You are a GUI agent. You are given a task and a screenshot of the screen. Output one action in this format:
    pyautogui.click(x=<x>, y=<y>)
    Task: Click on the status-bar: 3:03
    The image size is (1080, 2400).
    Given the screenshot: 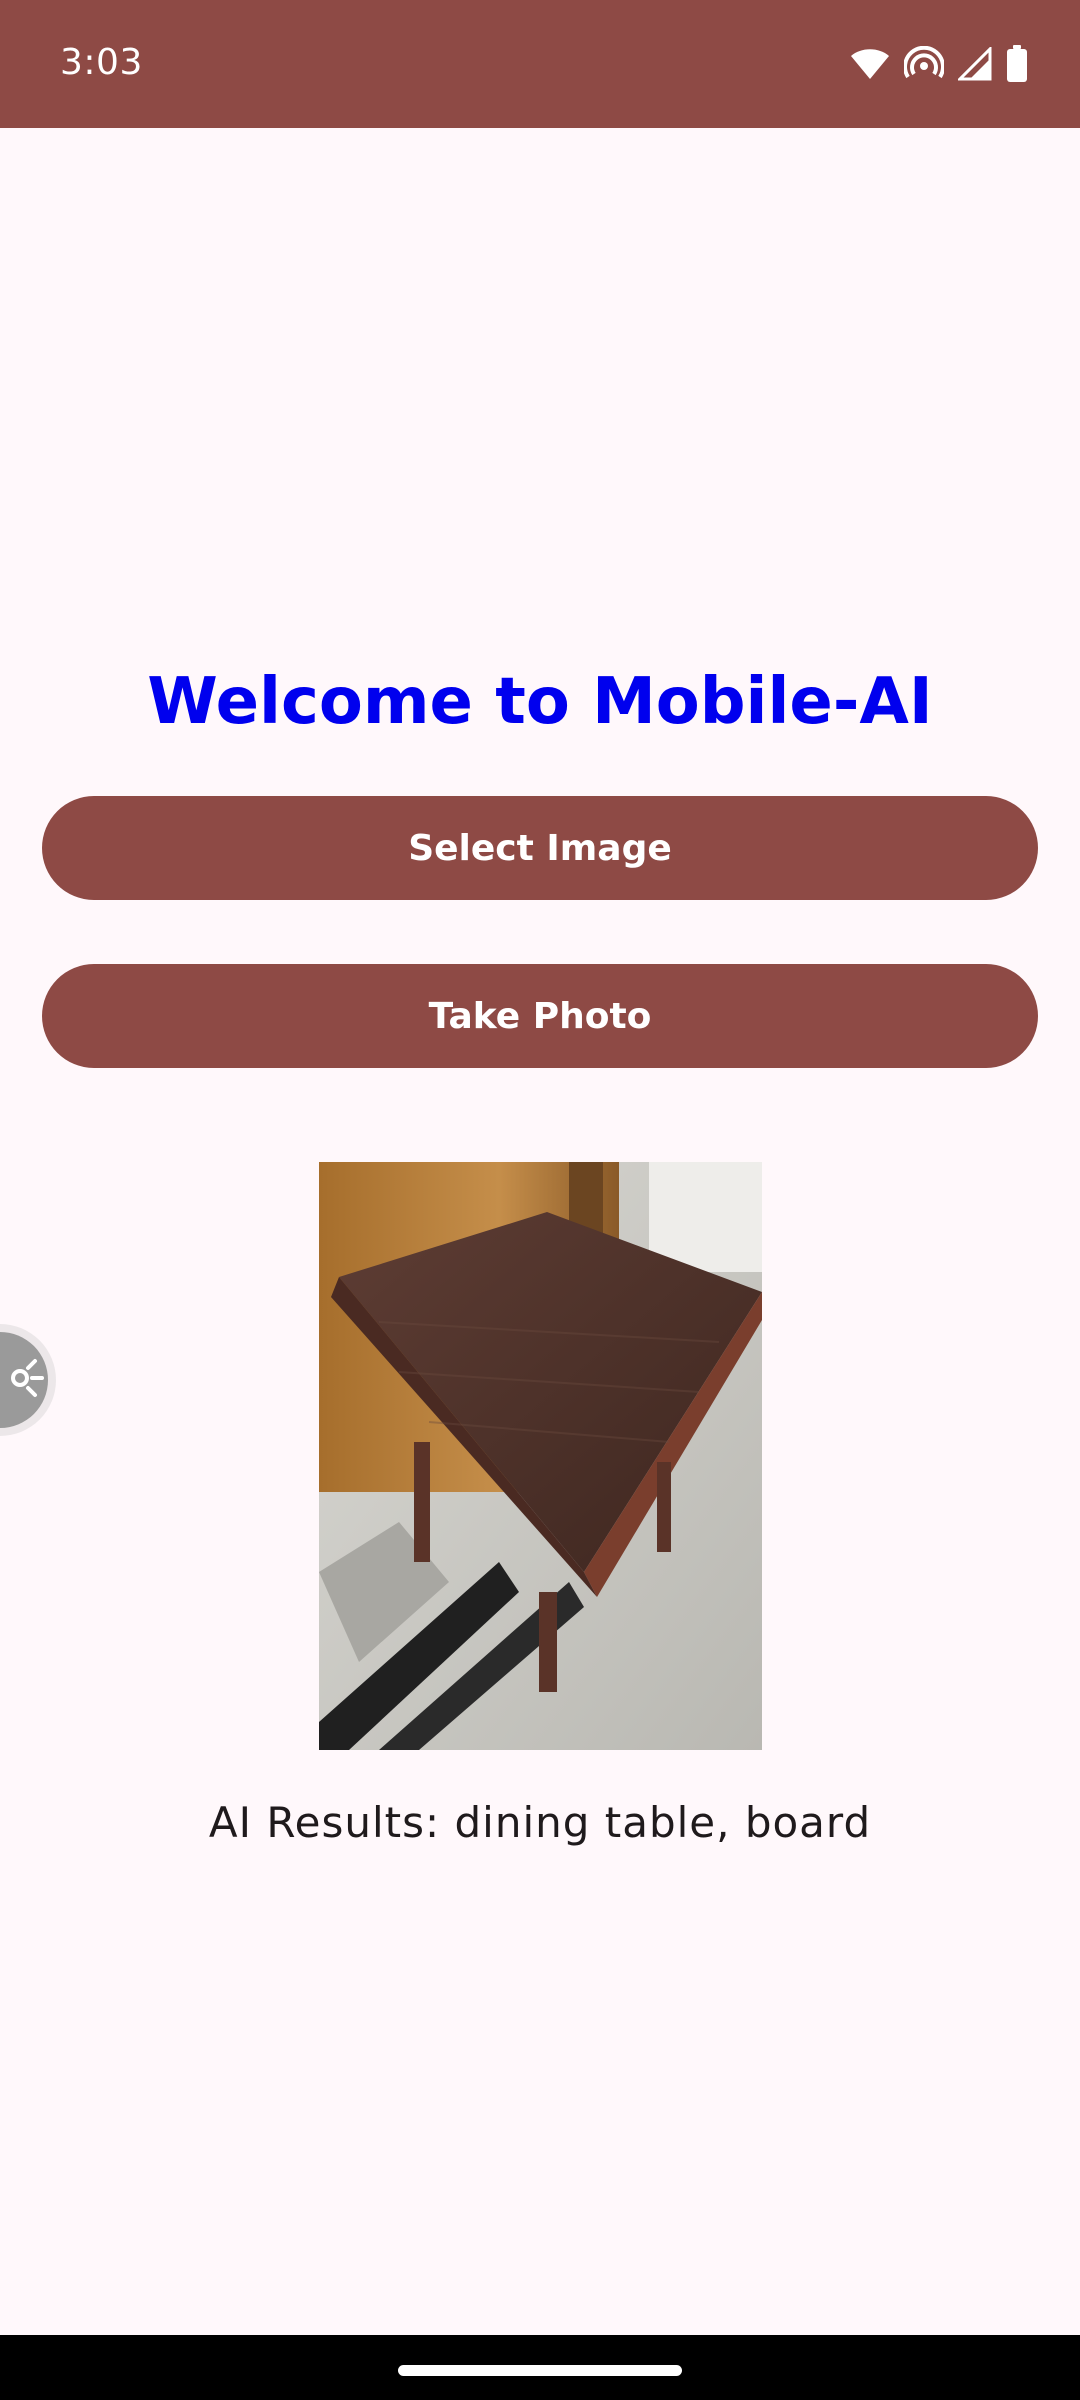 What is the action you would take?
    pyautogui.click(x=540, y=64)
    